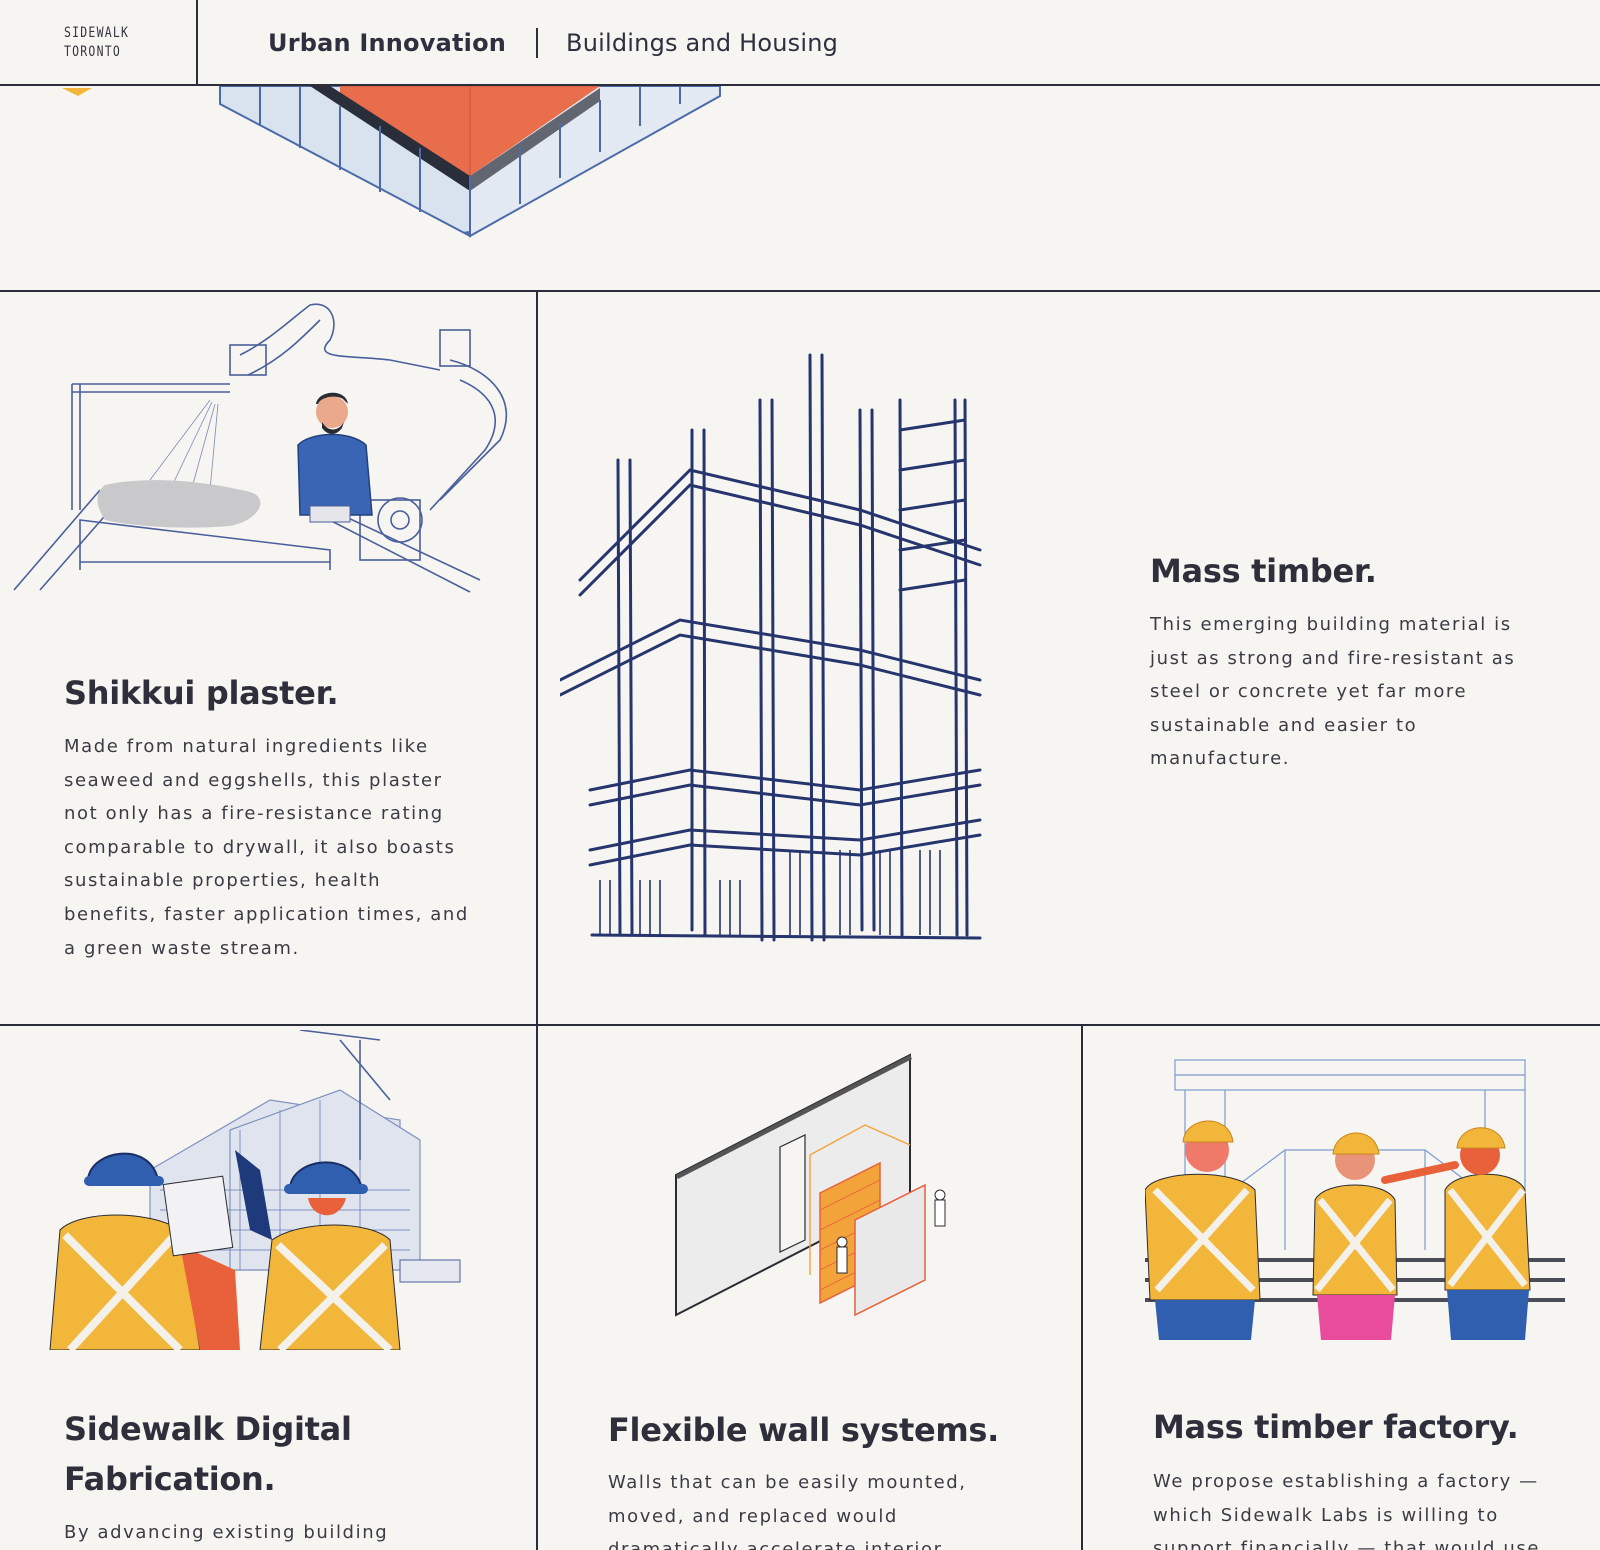 Image resolution: width=1600 pixels, height=1550 pixels. Describe the element at coordinates (553, 43) in the screenshot. I see `breadcrumb: Urban Innovation Buildings and Housing` at that location.